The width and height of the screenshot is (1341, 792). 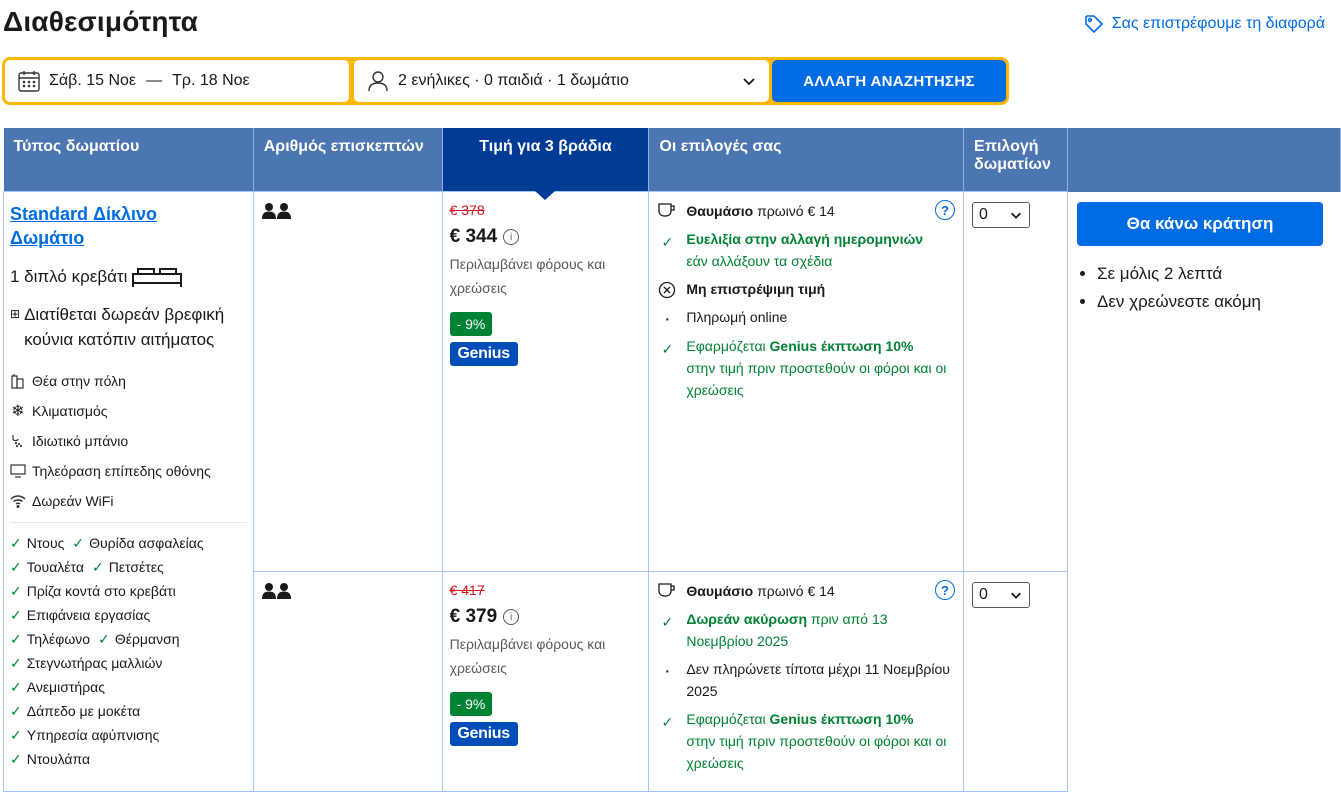 I want to click on current-price: € 379 i, so click(x=546, y=617).